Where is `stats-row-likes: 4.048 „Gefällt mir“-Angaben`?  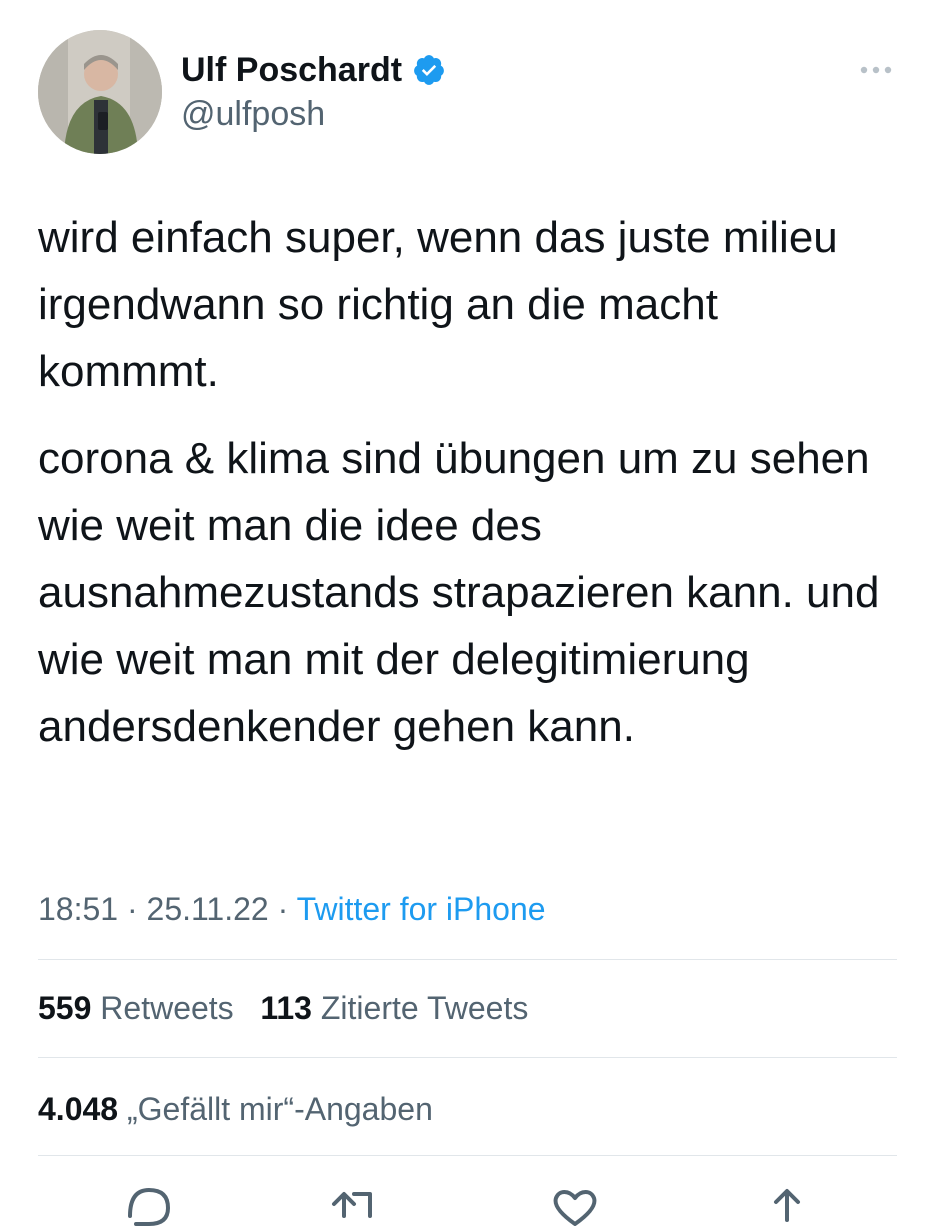 stats-row-likes: 4.048 „Gefällt mir“-Angaben is located at coordinates (235, 1109).